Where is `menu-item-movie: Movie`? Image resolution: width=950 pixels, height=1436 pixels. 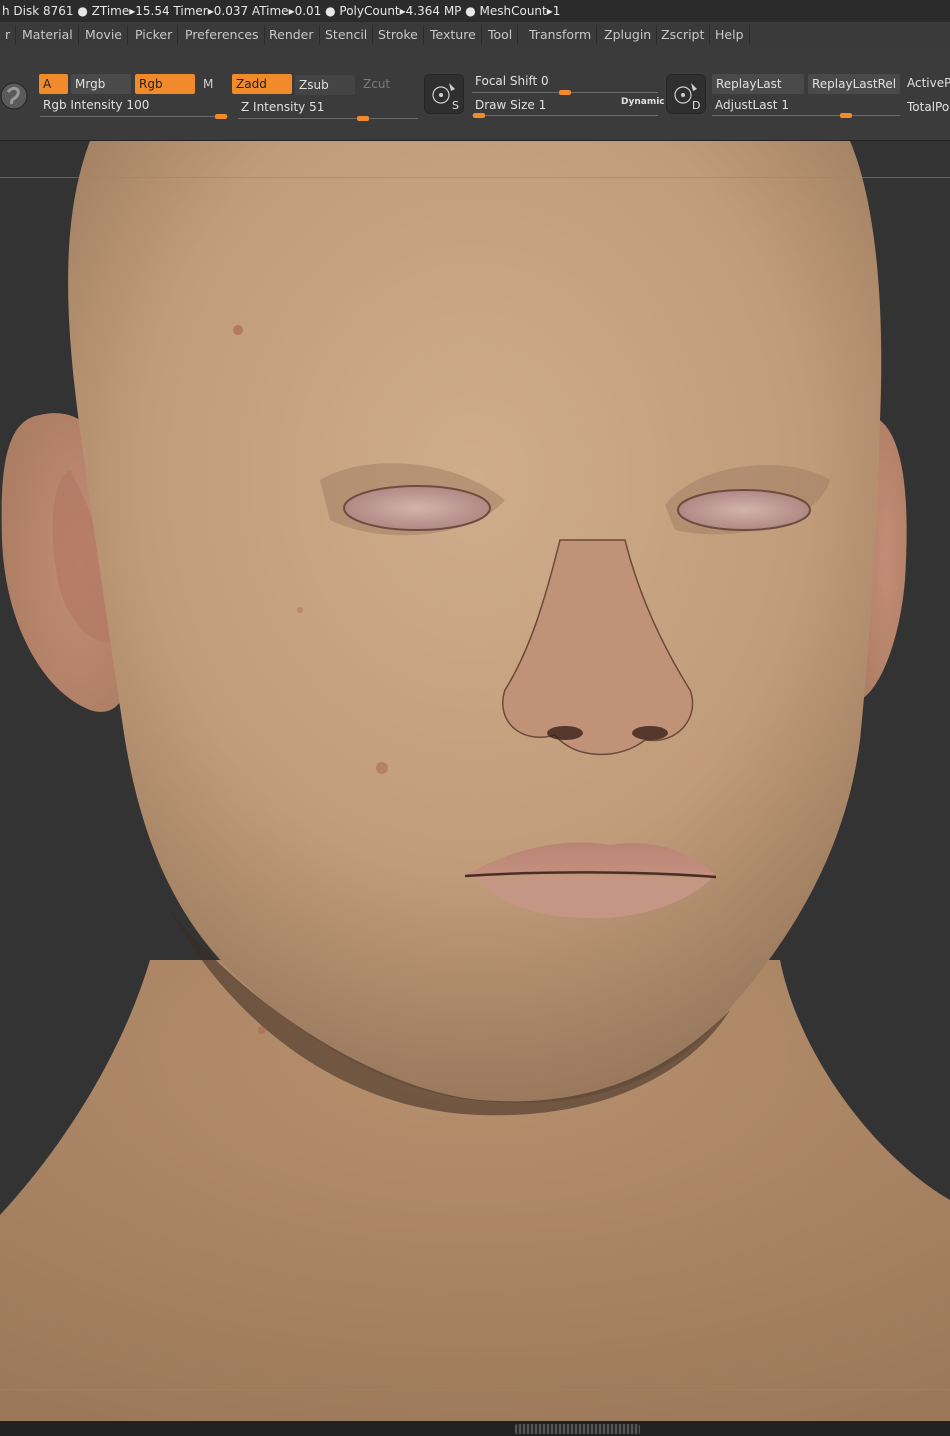
menu-item-movie: Movie is located at coordinates (104, 35).